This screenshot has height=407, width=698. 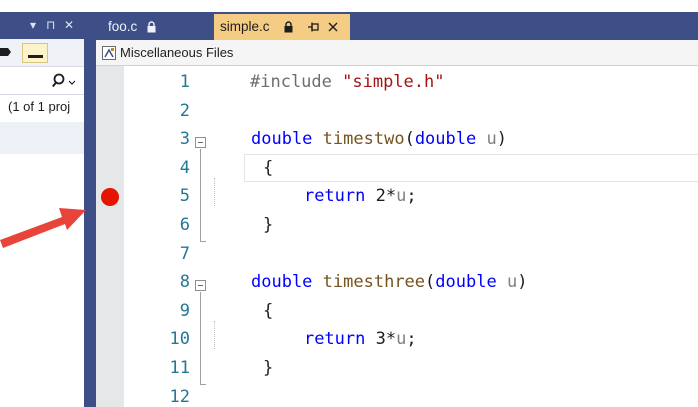 I want to click on search-icon, so click(x=64, y=81).